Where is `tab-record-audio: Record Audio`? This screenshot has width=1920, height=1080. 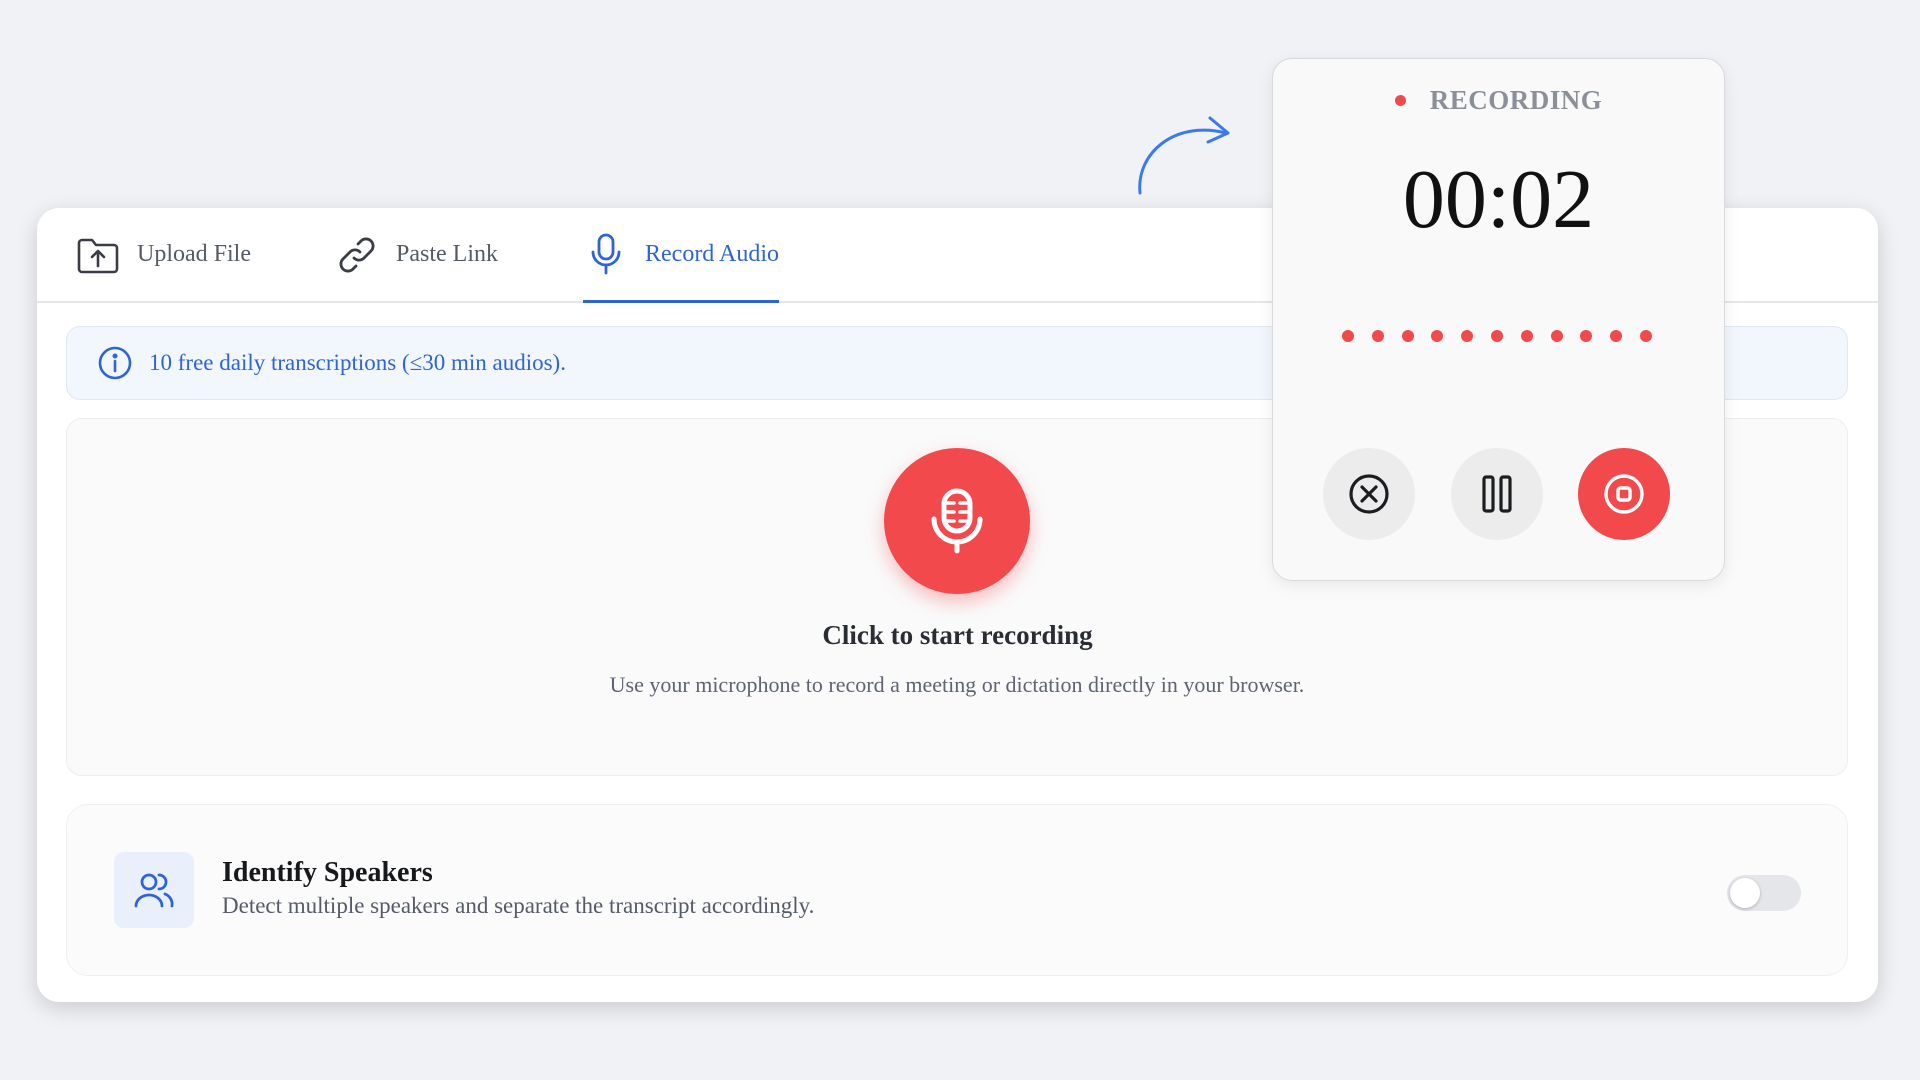
tab-record-audio: Record Audio is located at coordinates (681, 255).